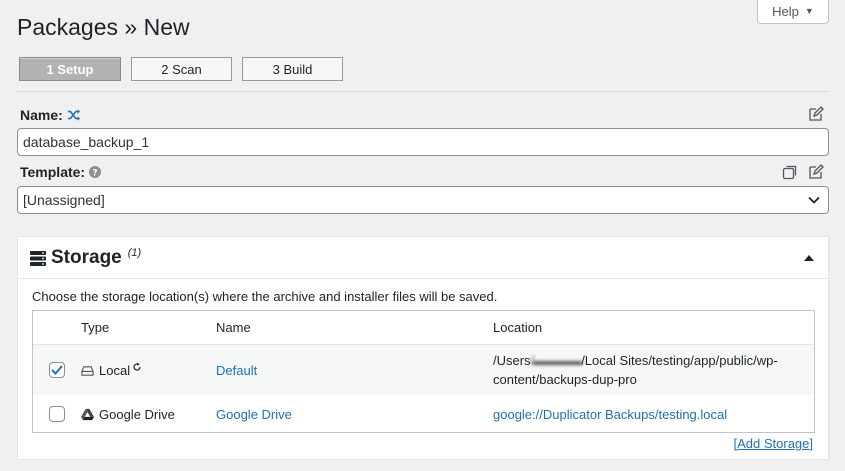 Image resolution: width=845 pixels, height=471 pixels. What do you see at coordinates (86, 142) in the screenshot?
I see `package-name-value: database_backup_1` at bounding box center [86, 142].